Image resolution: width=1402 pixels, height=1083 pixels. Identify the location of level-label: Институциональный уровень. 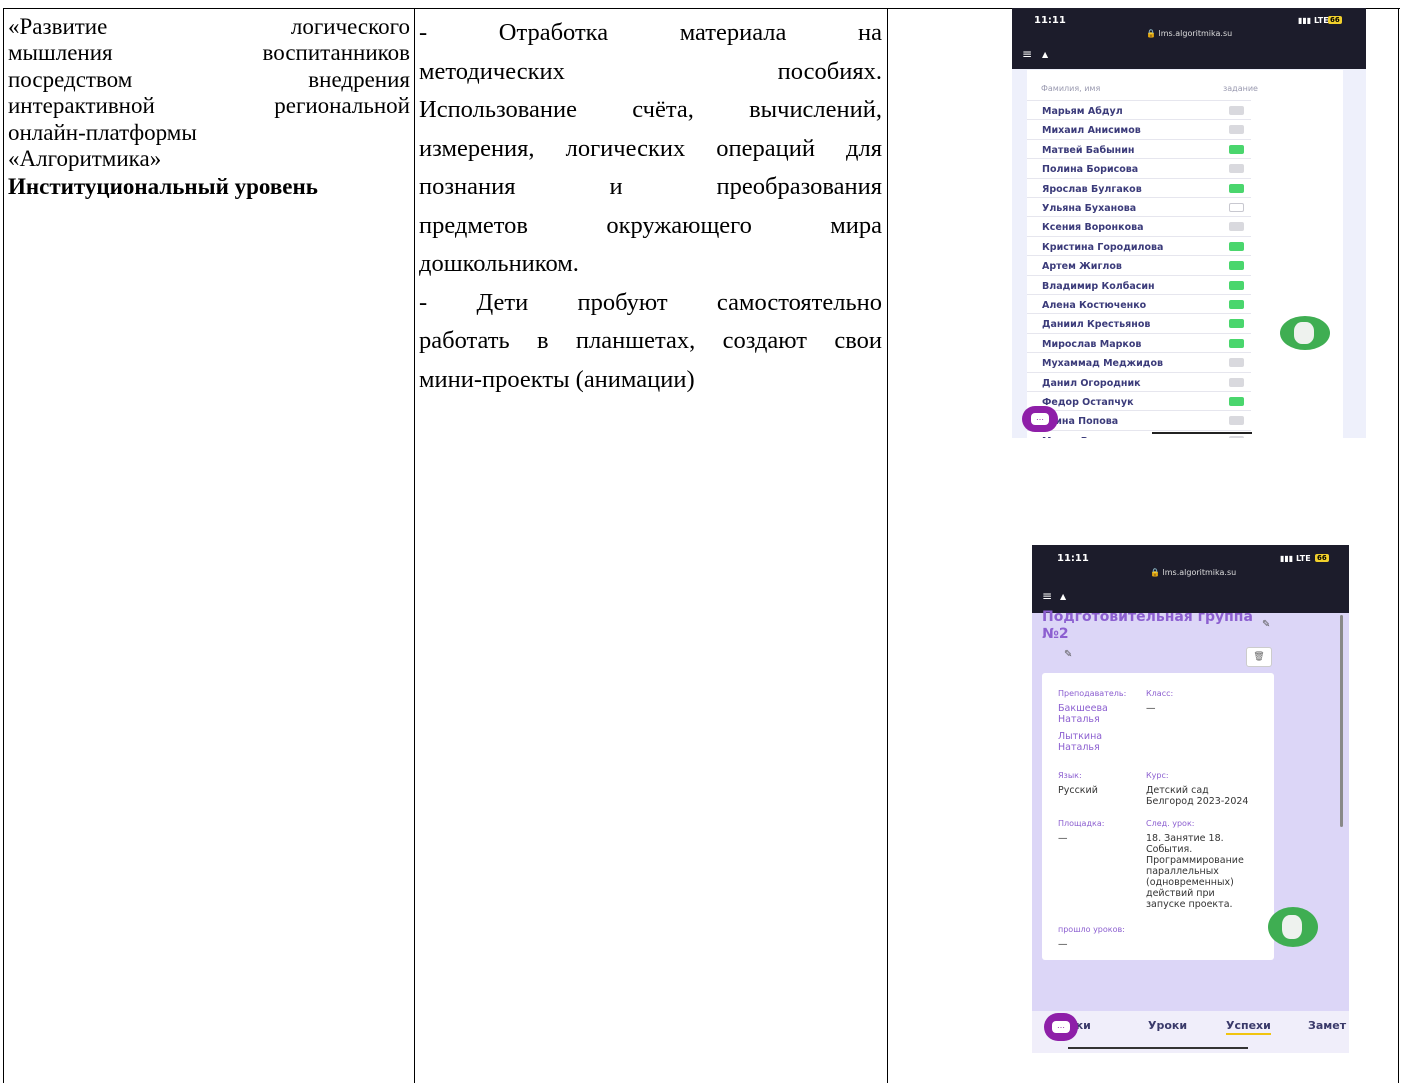
(163, 187).